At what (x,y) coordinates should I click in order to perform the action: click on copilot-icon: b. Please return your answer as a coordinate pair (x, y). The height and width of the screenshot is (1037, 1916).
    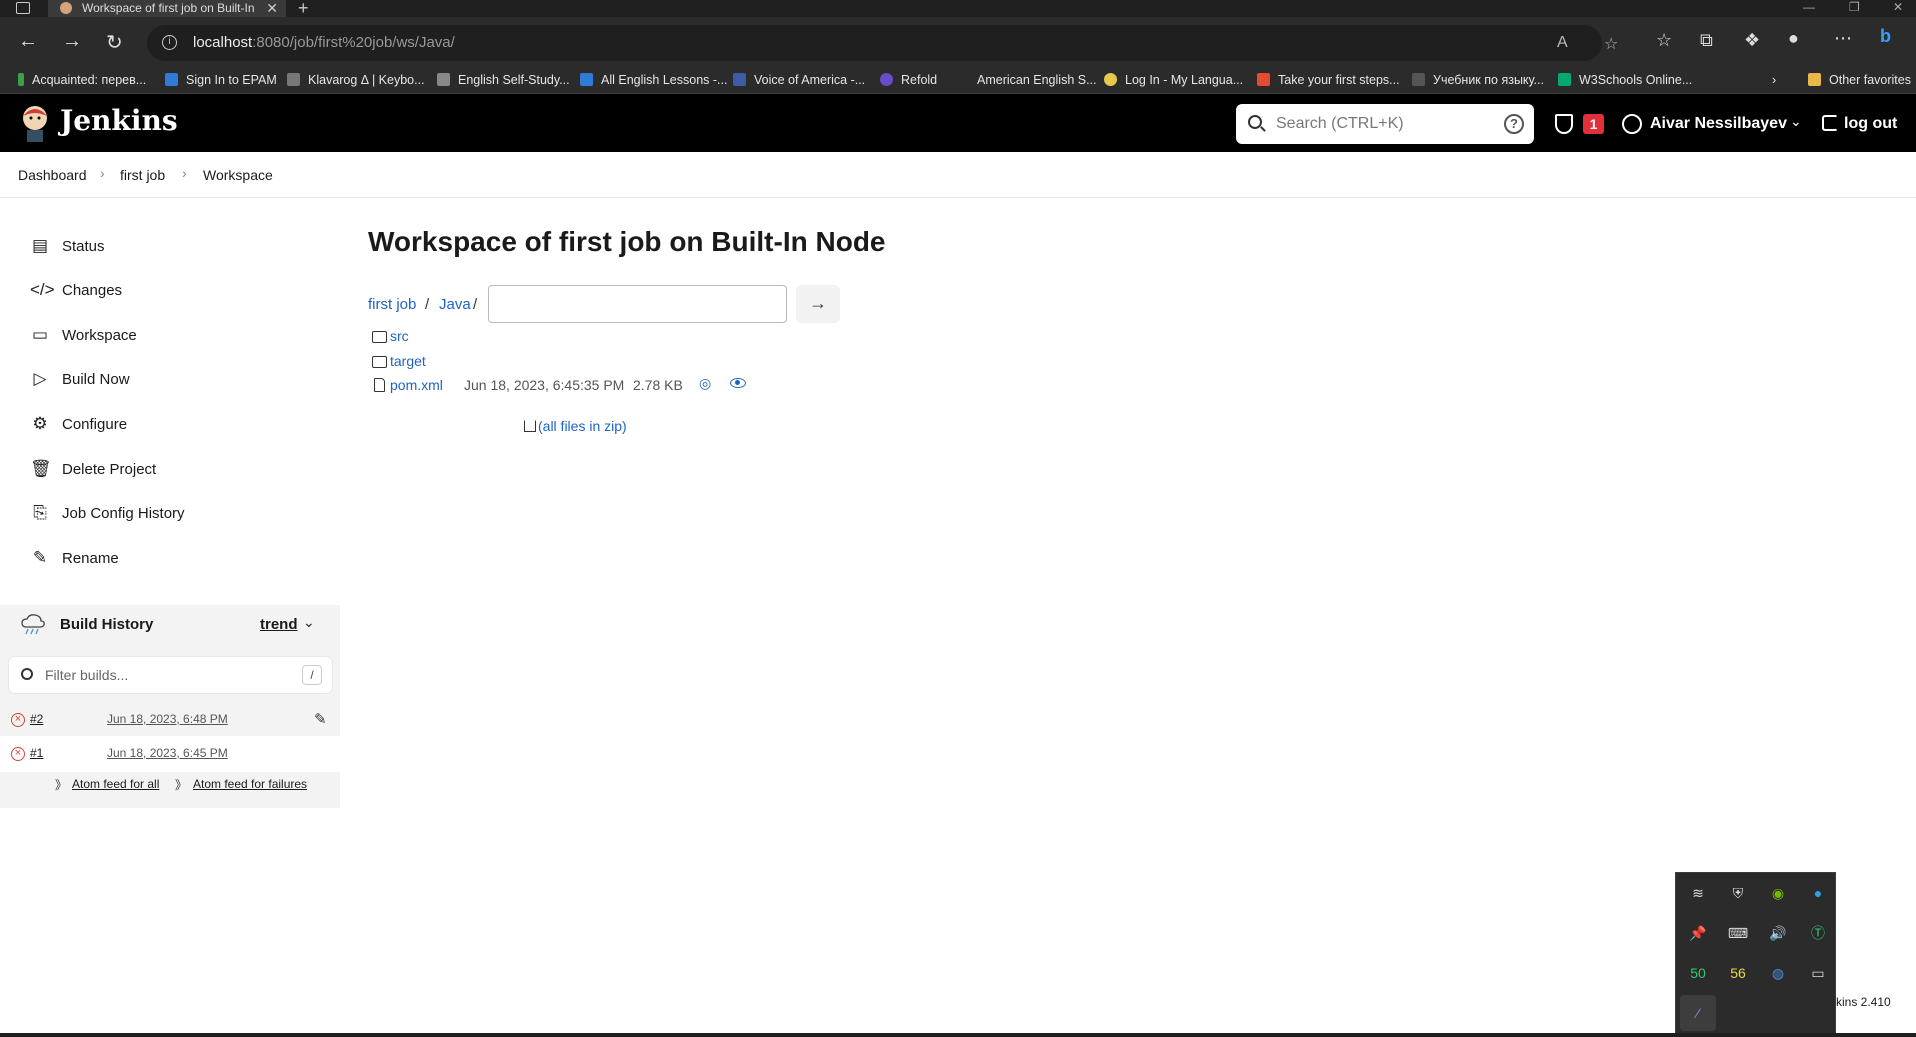
    Looking at the image, I should click on (1885, 36).